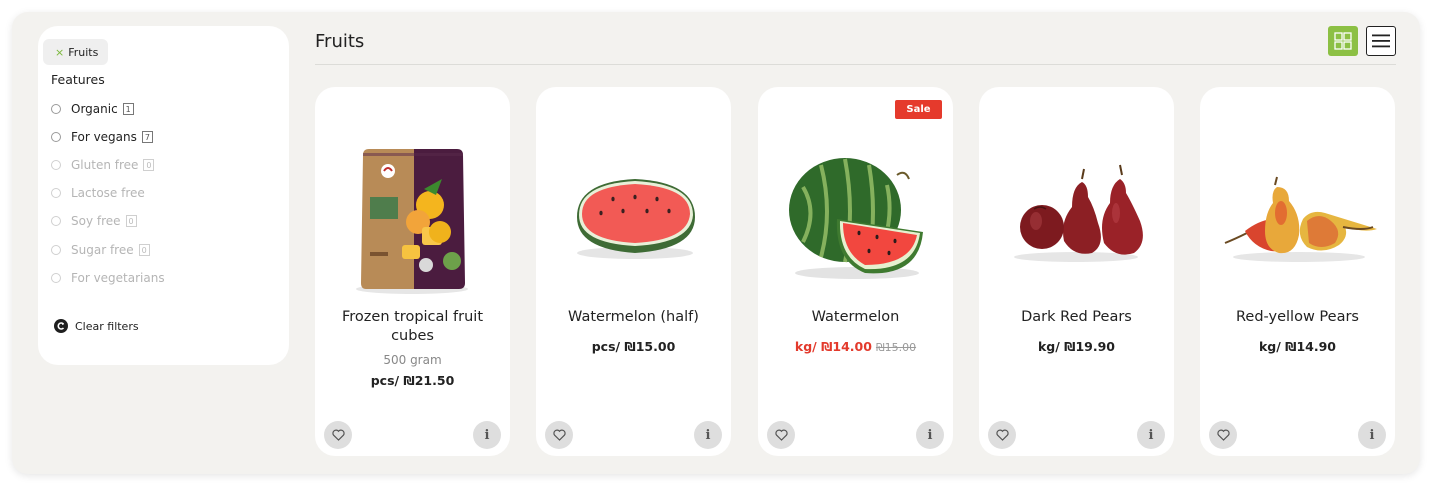 Image resolution: width=1446 pixels, height=501 pixels. What do you see at coordinates (633, 317) in the screenshot?
I see `product-name: Watermelon (half)` at bounding box center [633, 317].